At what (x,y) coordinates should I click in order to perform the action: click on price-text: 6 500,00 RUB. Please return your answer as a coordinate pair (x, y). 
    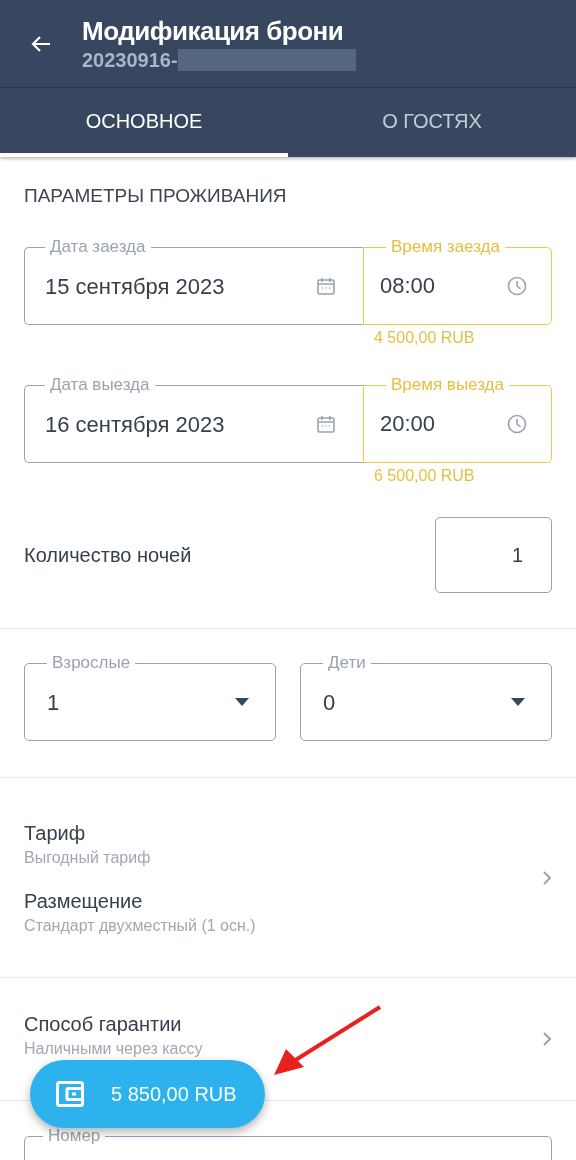
    Looking at the image, I should click on (425, 476).